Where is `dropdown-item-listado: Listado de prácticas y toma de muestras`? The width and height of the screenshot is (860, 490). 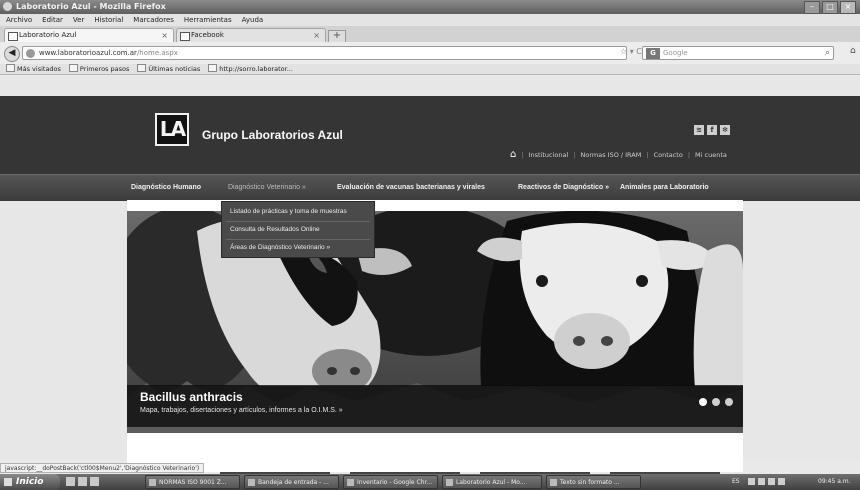 dropdown-item-listado: Listado de prácticas y toma de muestras is located at coordinates (288, 211).